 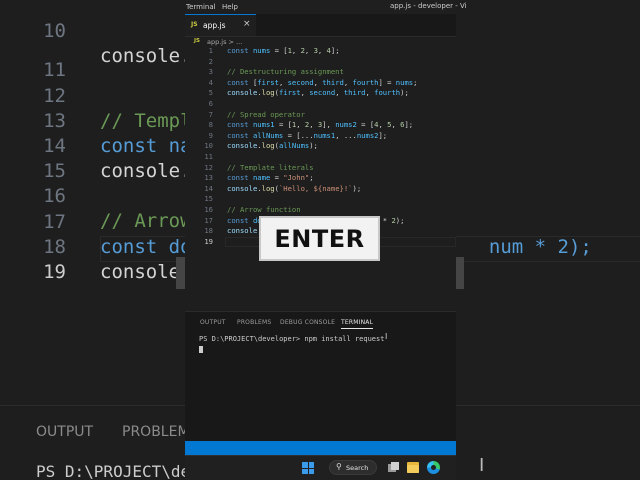 What do you see at coordinates (320, 168) in the screenshot?
I see `code-line: 12 // Template literals` at bounding box center [320, 168].